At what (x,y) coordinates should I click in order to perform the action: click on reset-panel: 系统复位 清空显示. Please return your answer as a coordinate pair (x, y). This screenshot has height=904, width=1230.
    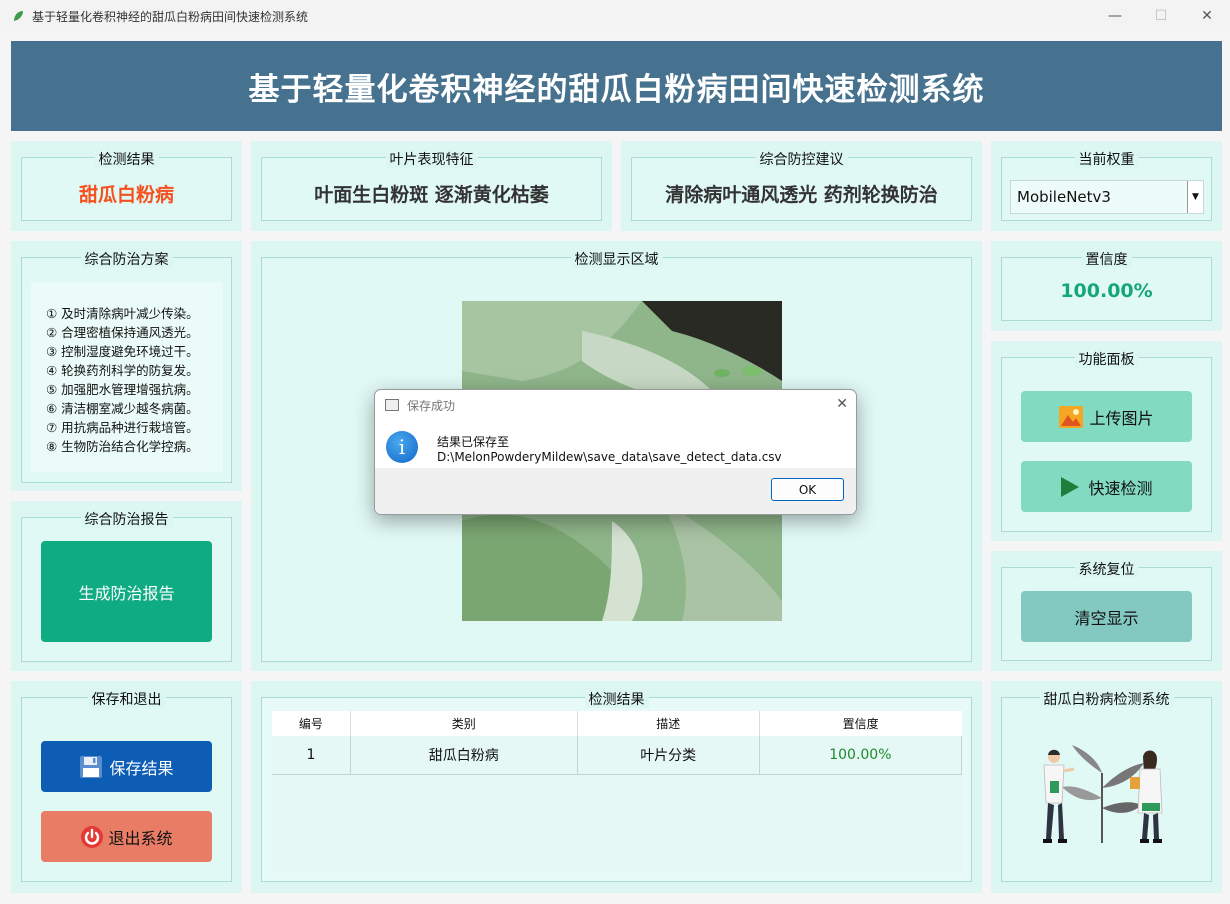
    Looking at the image, I should click on (1106, 611).